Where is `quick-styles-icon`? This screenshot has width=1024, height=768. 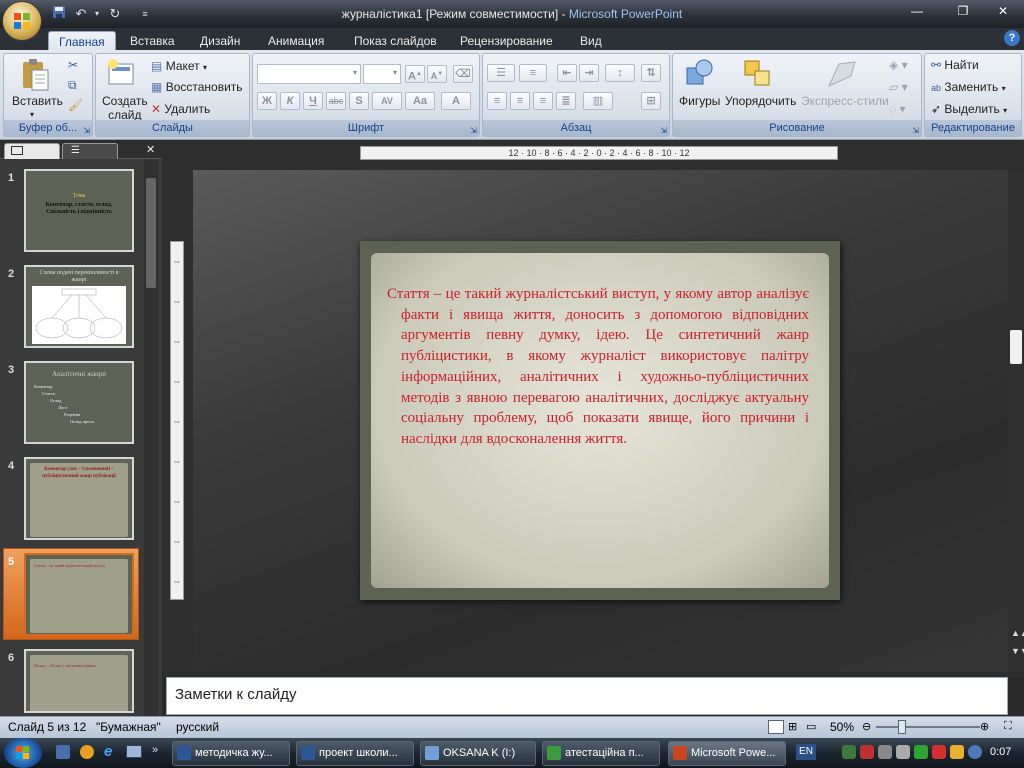
quick-styles-icon is located at coordinates (842, 74).